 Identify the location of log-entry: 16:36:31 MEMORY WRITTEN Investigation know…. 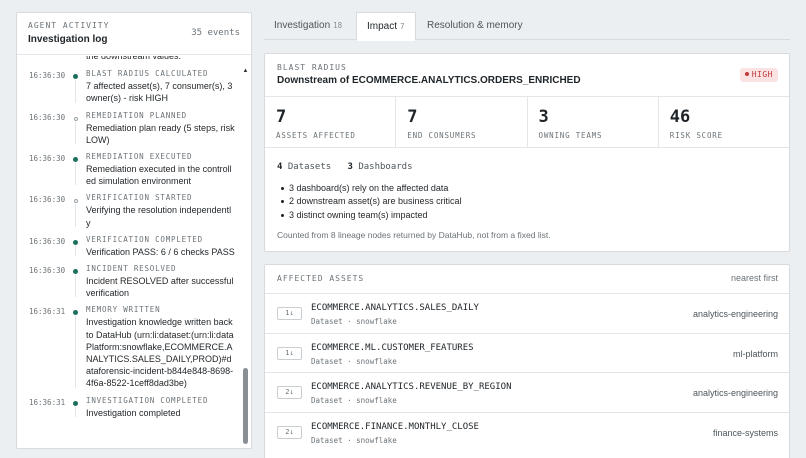
(130, 346).